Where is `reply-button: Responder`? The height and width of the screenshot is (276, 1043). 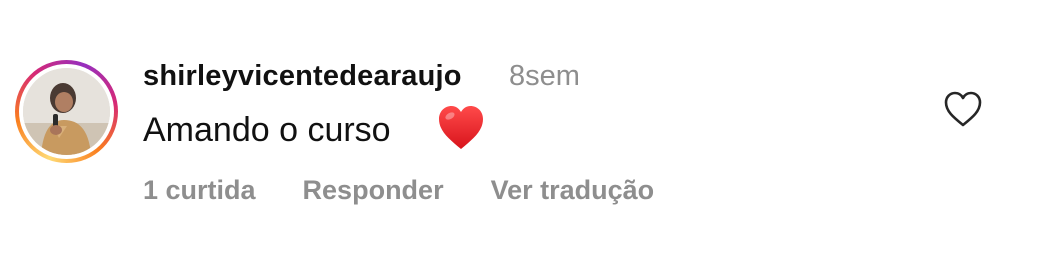
reply-button: Responder is located at coordinates (373, 190).